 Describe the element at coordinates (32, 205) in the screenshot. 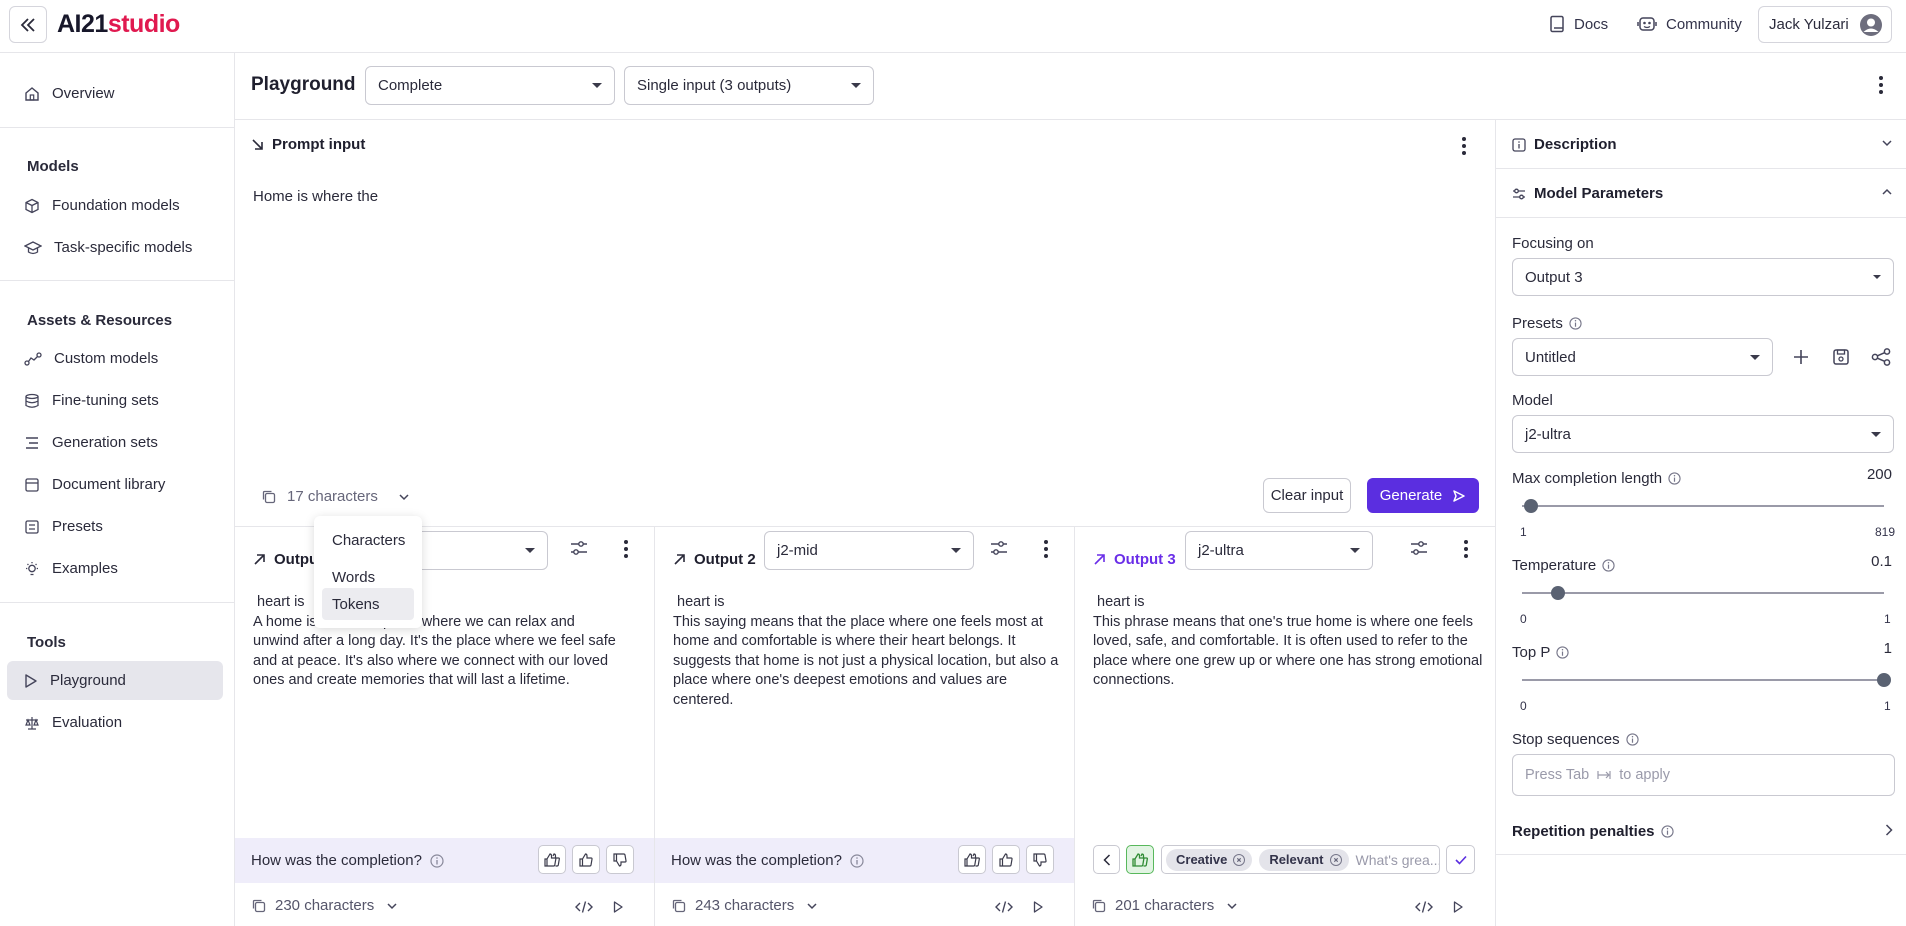

I see `cube-icon` at that location.